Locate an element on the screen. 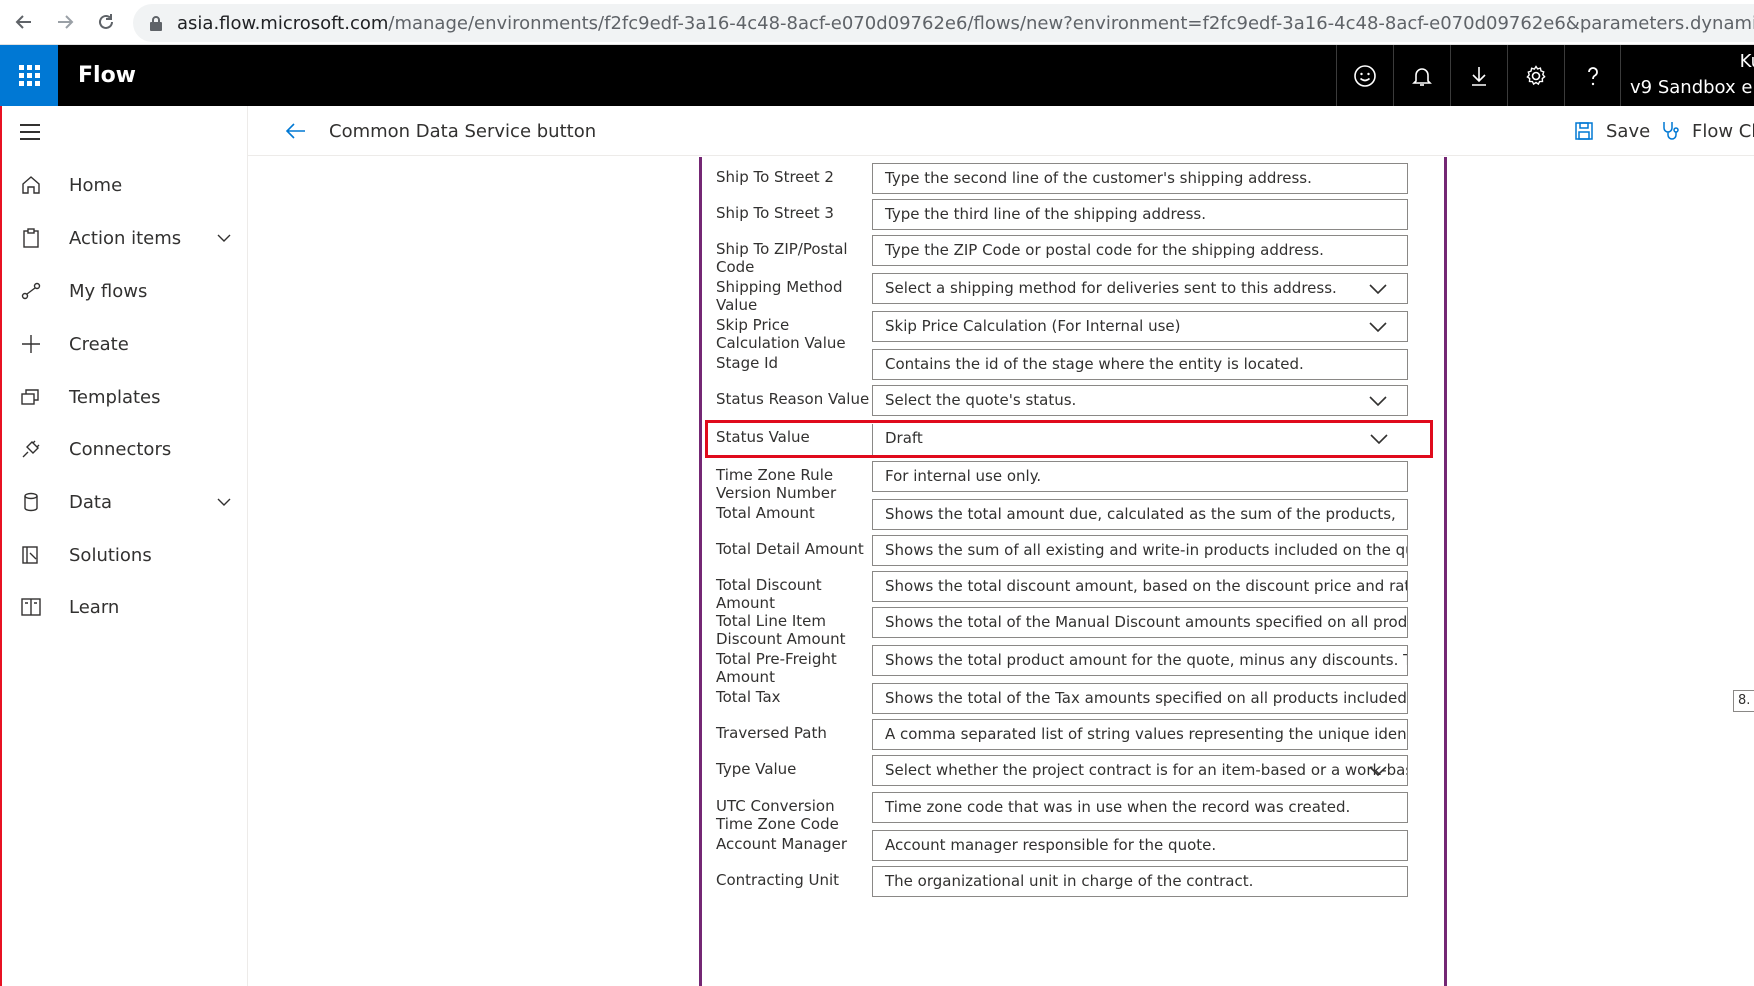  dropdown-value: Select the quote's status. is located at coordinates (981, 400).